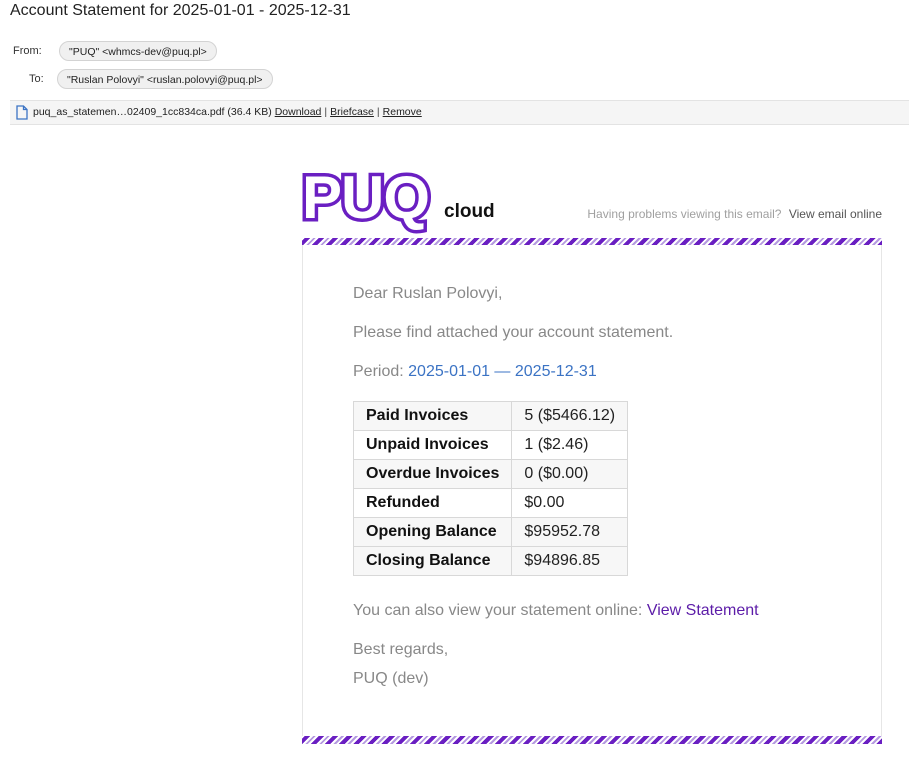  Describe the element at coordinates (352, 112) in the screenshot. I see `briefcase-link: Briefcase` at that location.